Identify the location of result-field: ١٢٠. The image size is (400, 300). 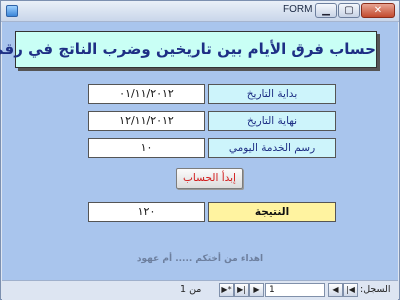
(146, 212).